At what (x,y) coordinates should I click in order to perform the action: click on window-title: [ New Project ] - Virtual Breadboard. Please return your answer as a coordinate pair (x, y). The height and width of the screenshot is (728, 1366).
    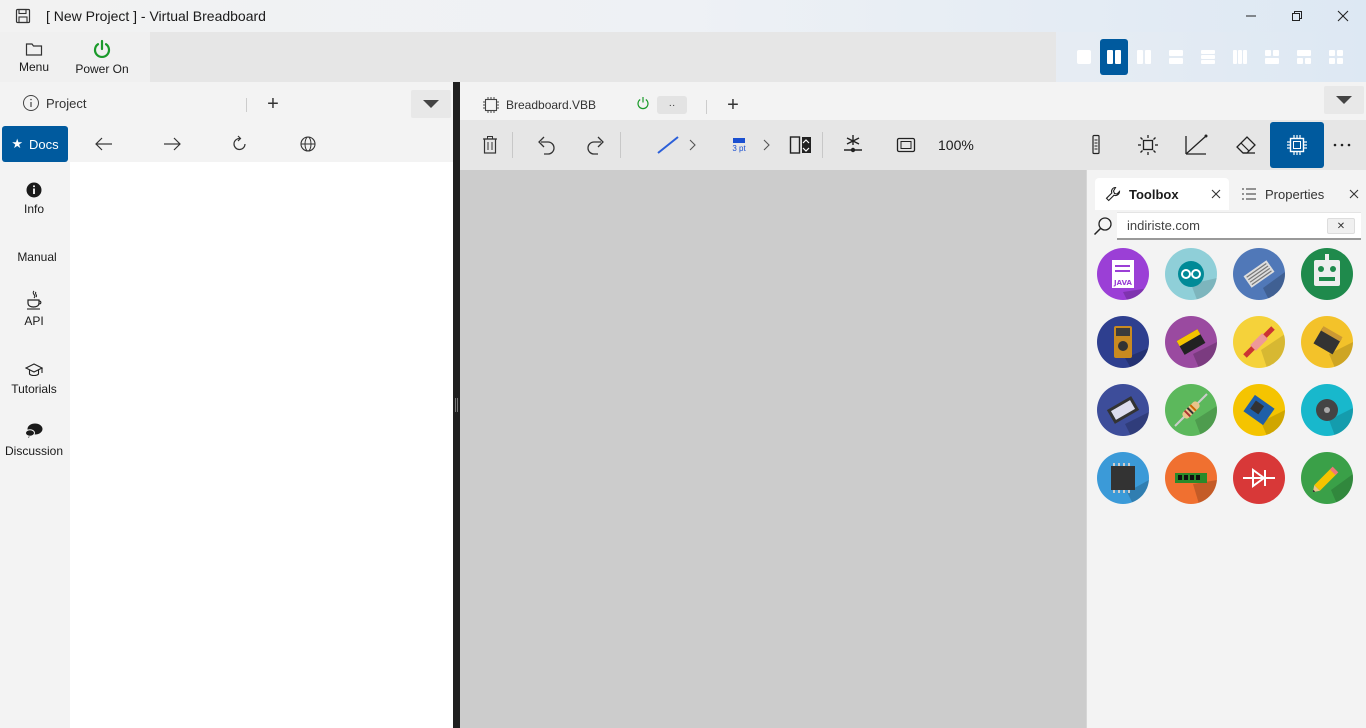
    Looking at the image, I should click on (156, 16).